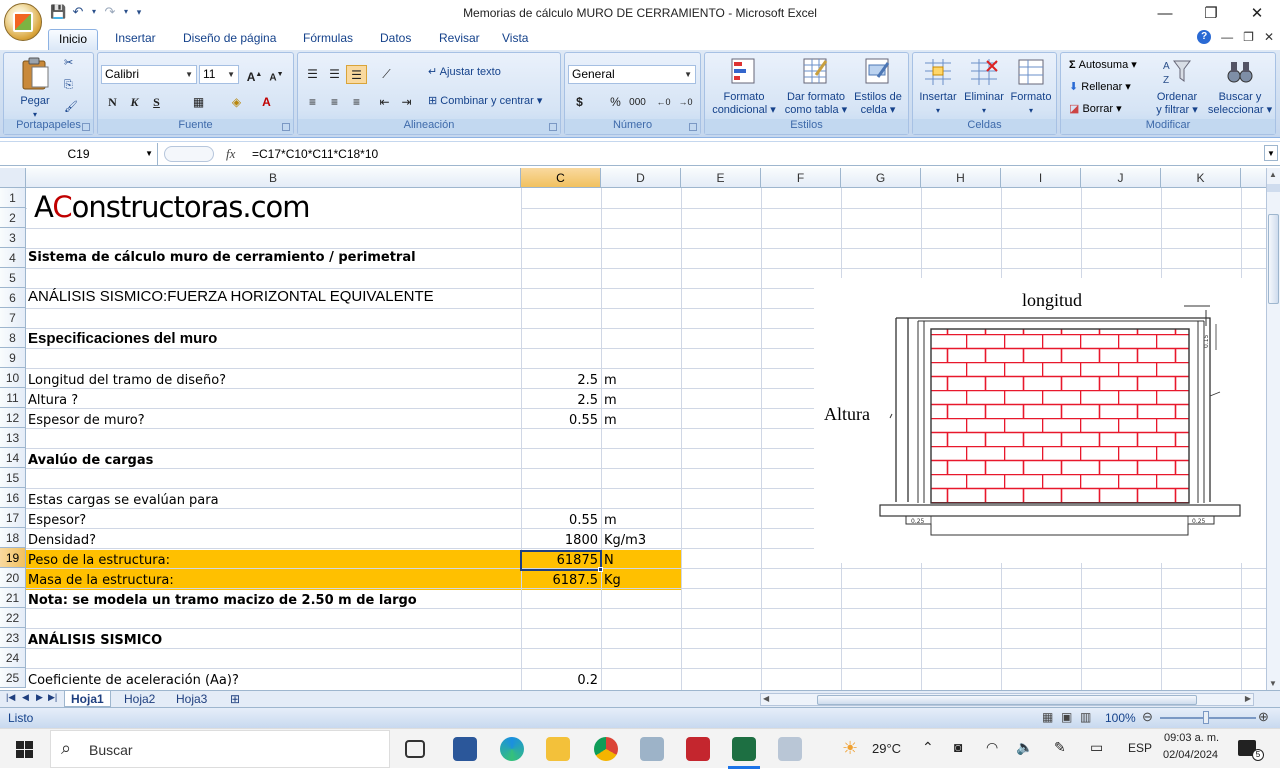 The width and height of the screenshot is (1280, 769). Describe the element at coordinates (123, 501) in the screenshot. I see `cell-b16: Estas cargas se evalúan para` at that location.